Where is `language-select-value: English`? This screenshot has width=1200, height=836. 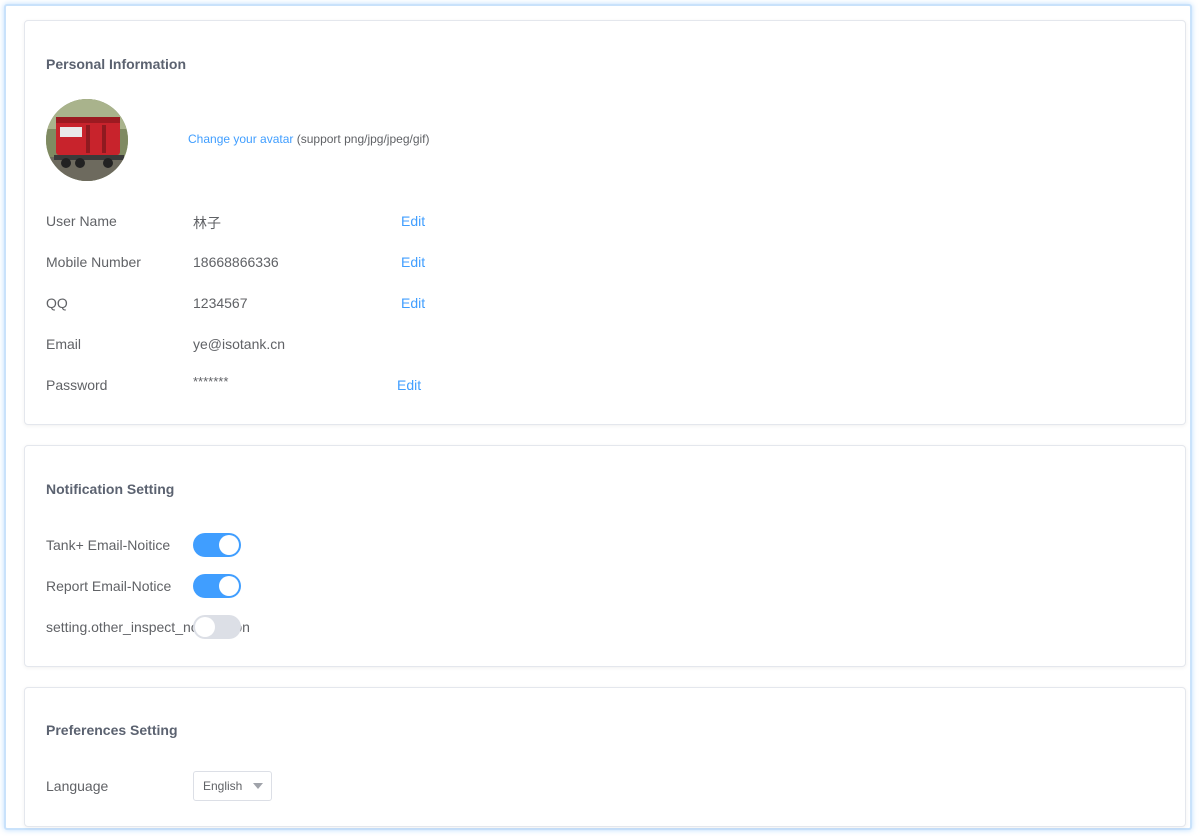 language-select-value: English is located at coordinates (223, 786).